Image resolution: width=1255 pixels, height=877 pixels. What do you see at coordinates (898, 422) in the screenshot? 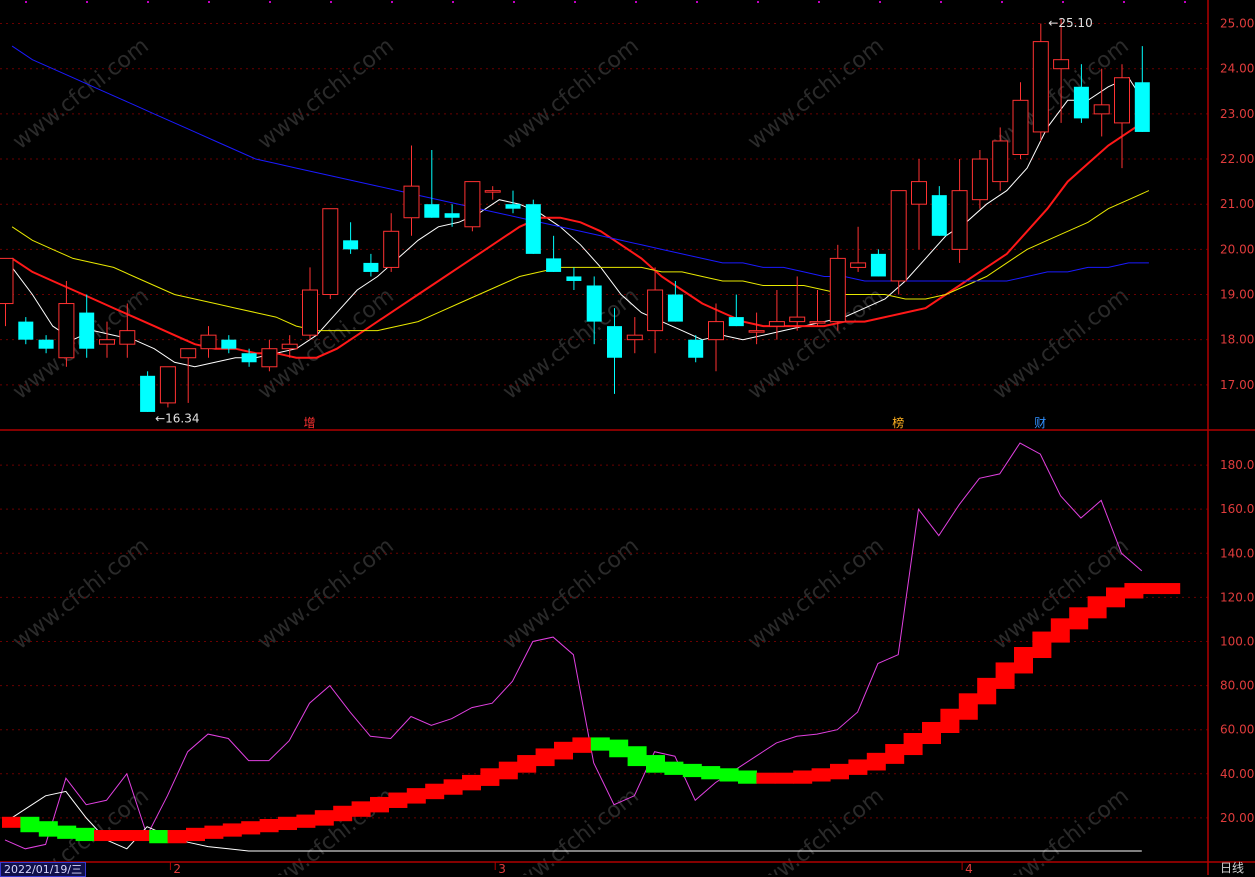
I see `event-marker: 榜` at bounding box center [898, 422].